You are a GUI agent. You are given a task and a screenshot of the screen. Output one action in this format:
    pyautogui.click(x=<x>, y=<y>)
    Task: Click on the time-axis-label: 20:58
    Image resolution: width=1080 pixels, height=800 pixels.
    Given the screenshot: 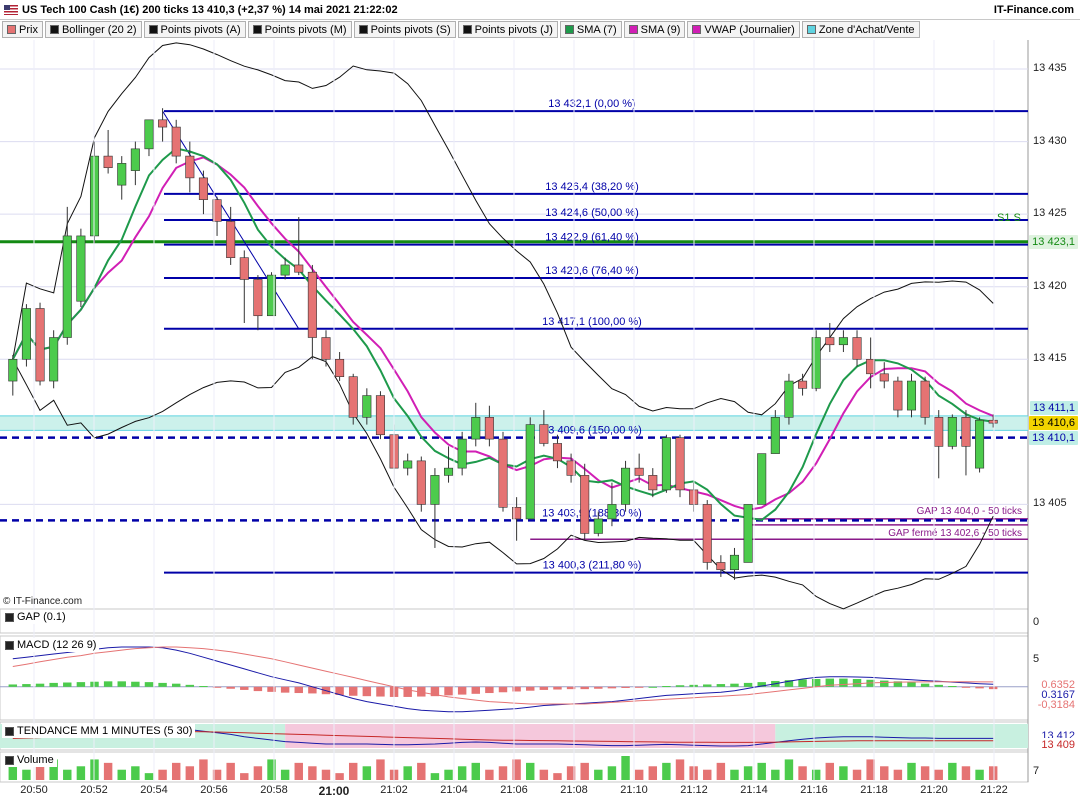 What is the action you would take?
    pyautogui.click(x=274, y=790)
    